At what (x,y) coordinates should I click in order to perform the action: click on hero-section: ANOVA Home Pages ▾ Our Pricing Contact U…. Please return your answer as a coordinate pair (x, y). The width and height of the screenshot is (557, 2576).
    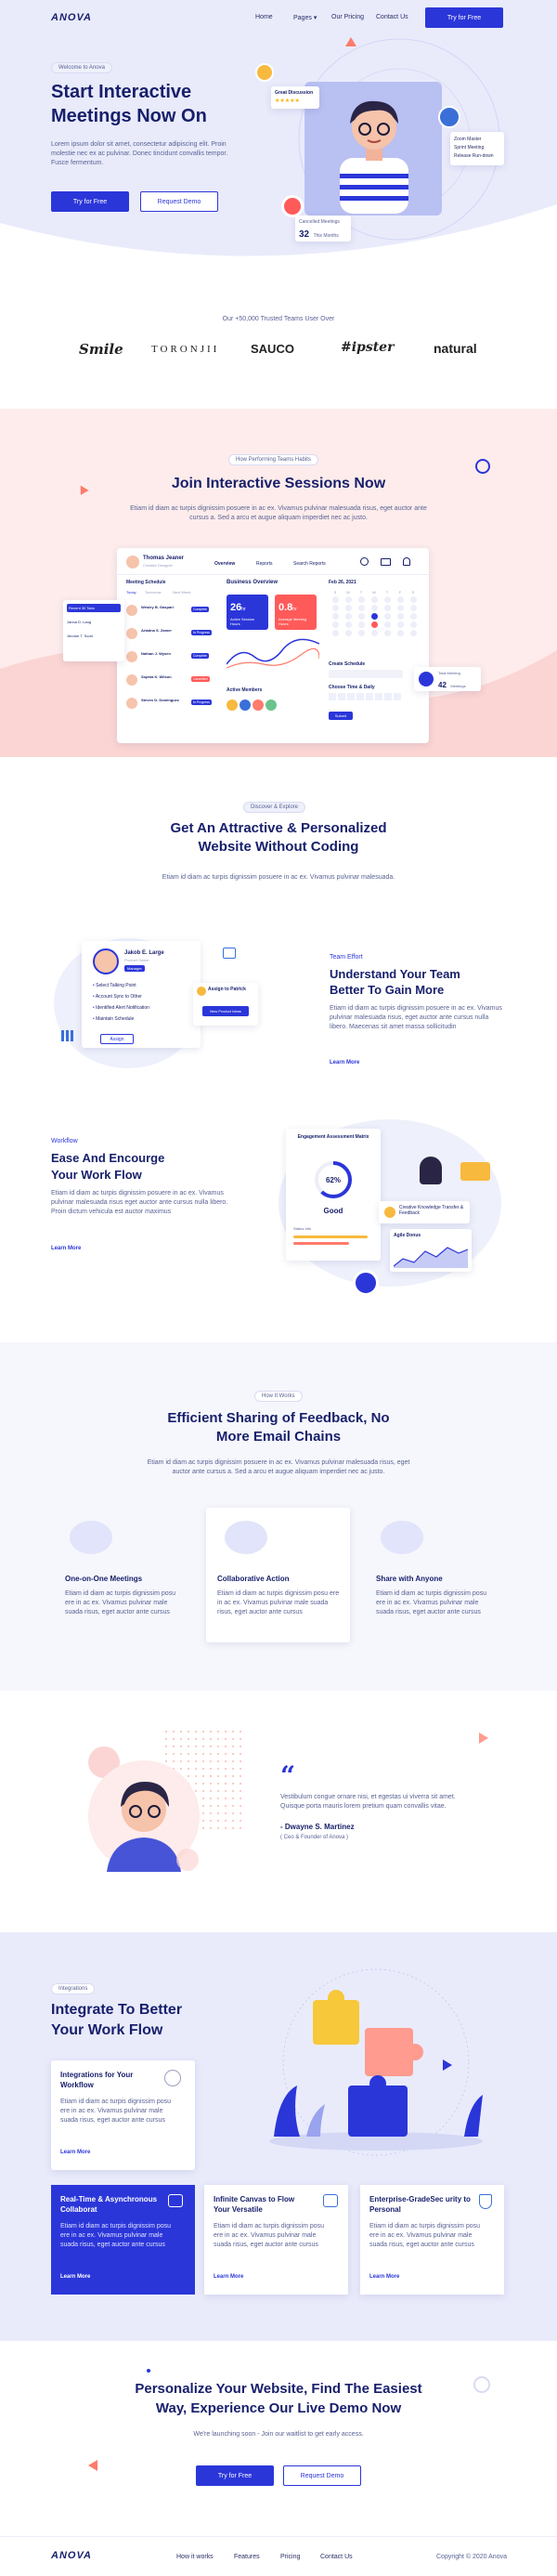
    Looking at the image, I should click on (278, 139).